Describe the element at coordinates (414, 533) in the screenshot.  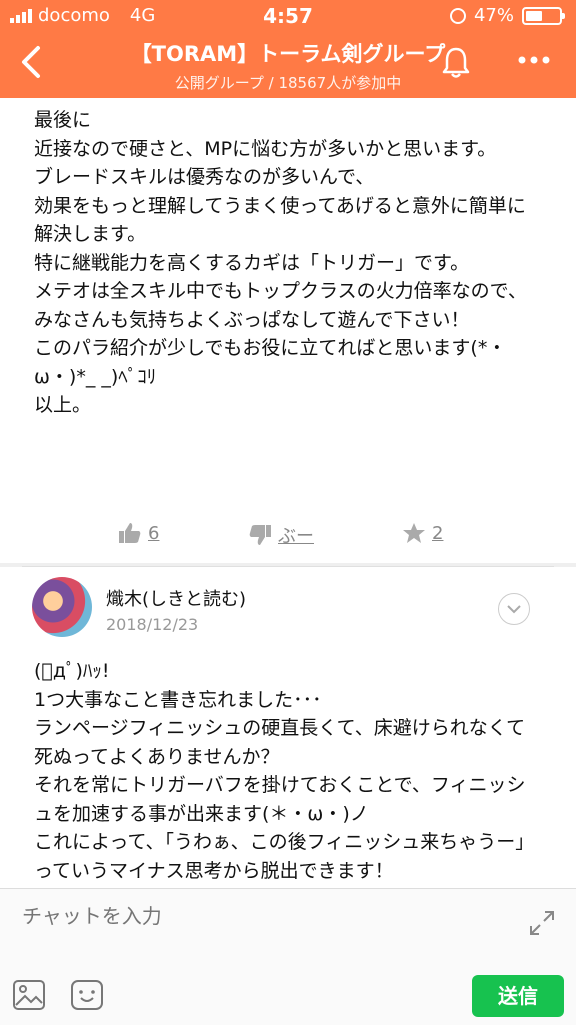
I see `star-icon` at that location.